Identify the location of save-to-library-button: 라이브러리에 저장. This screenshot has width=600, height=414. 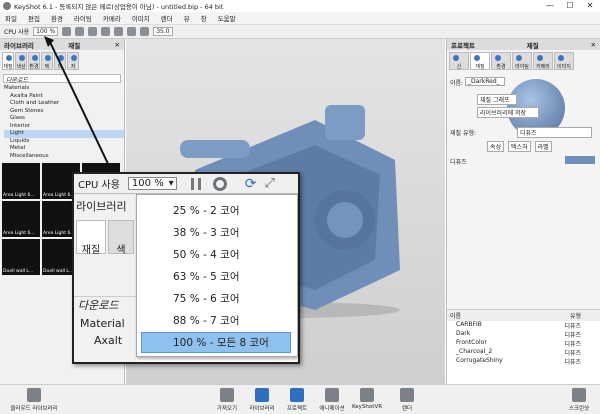
(508, 112).